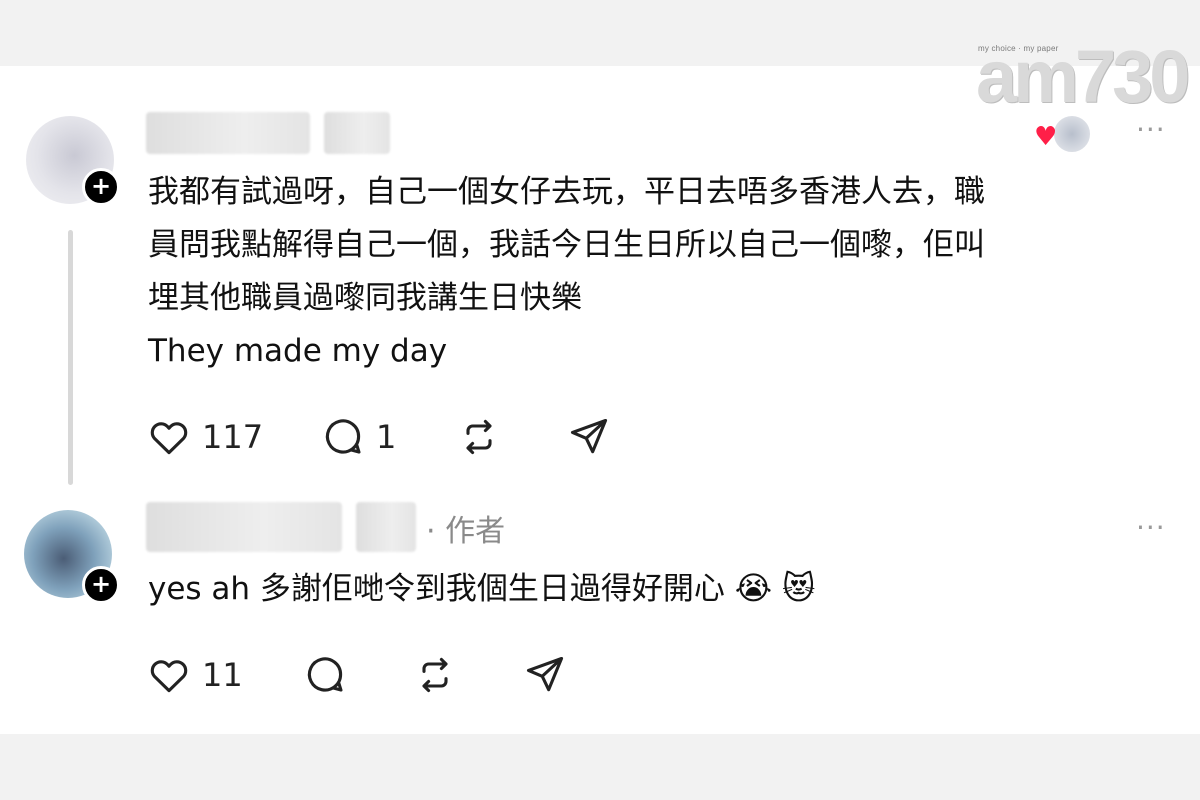 The image size is (1200, 800). I want to click on reply-text-line: 我都有試過呀，自己一個女仔去玩，平日去唔多香港人去，職, so click(566, 192).